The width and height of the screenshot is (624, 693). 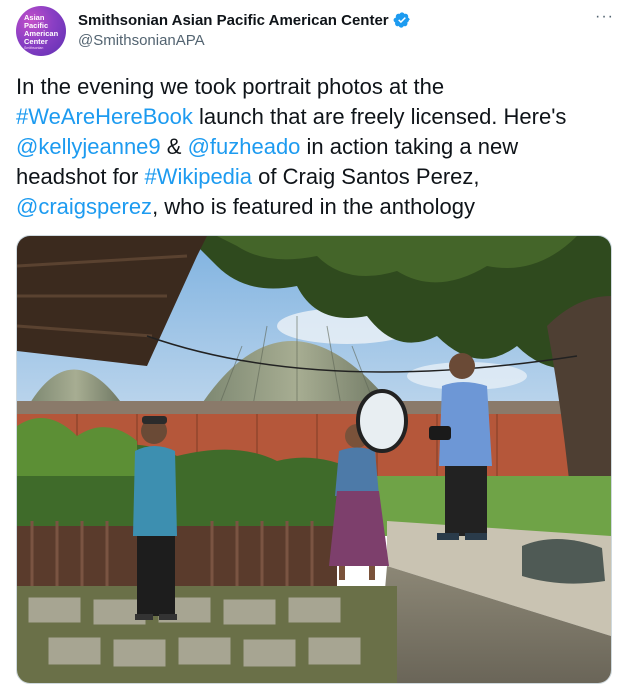 I want to click on mention-link: @kellyjeanne9, so click(x=88, y=146).